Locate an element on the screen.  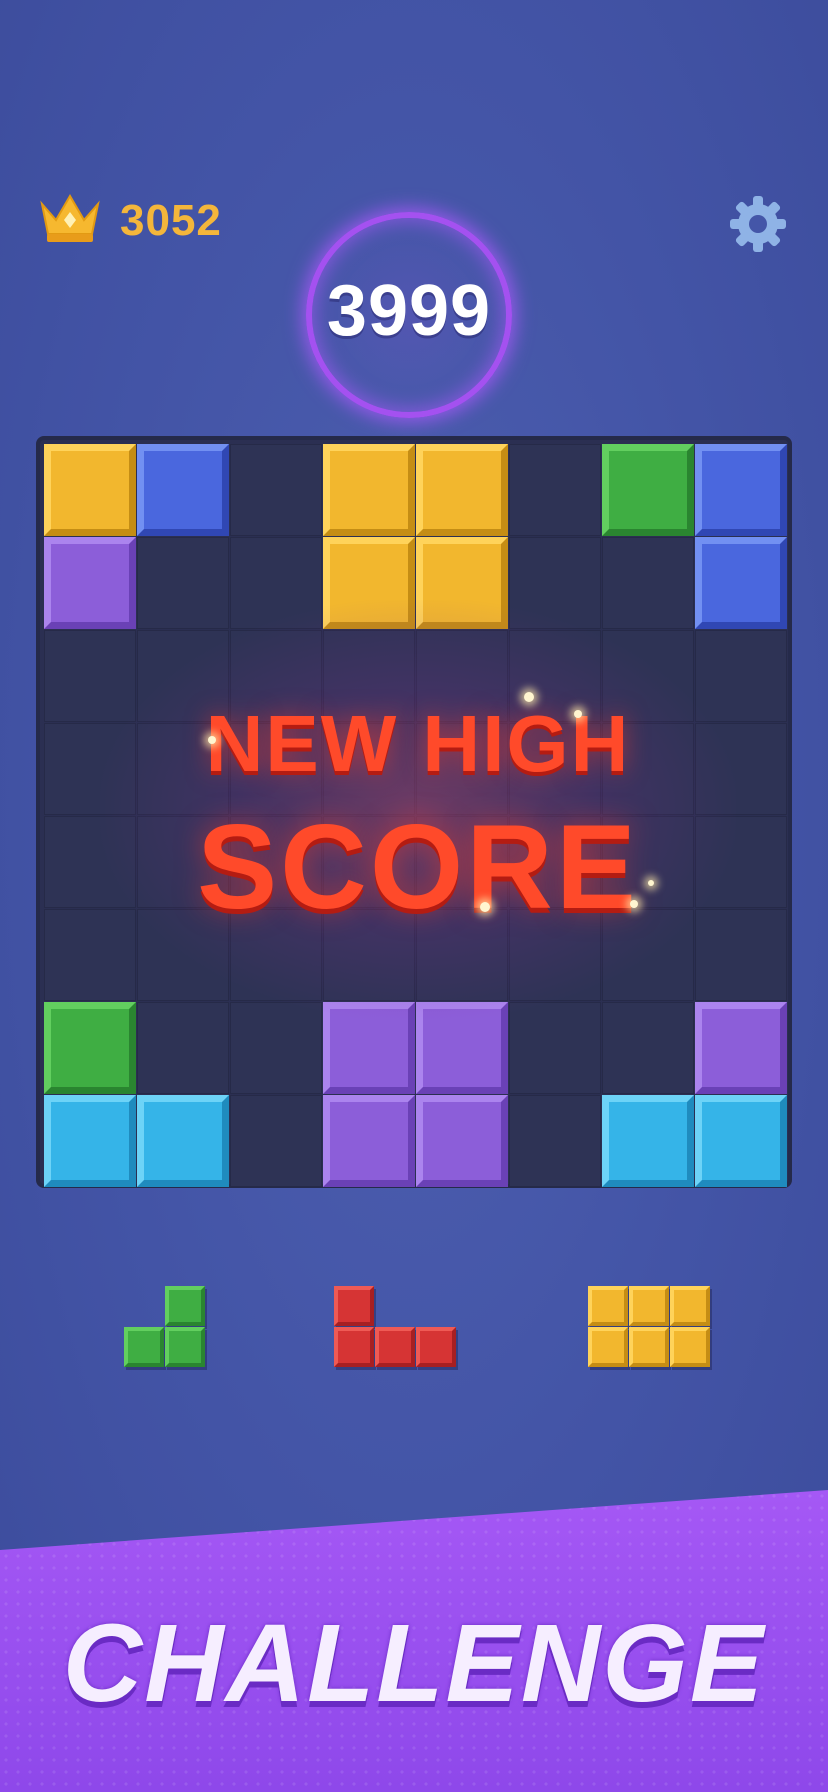
challenge-title: CHALLENGE is located at coordinates (414, 1663).